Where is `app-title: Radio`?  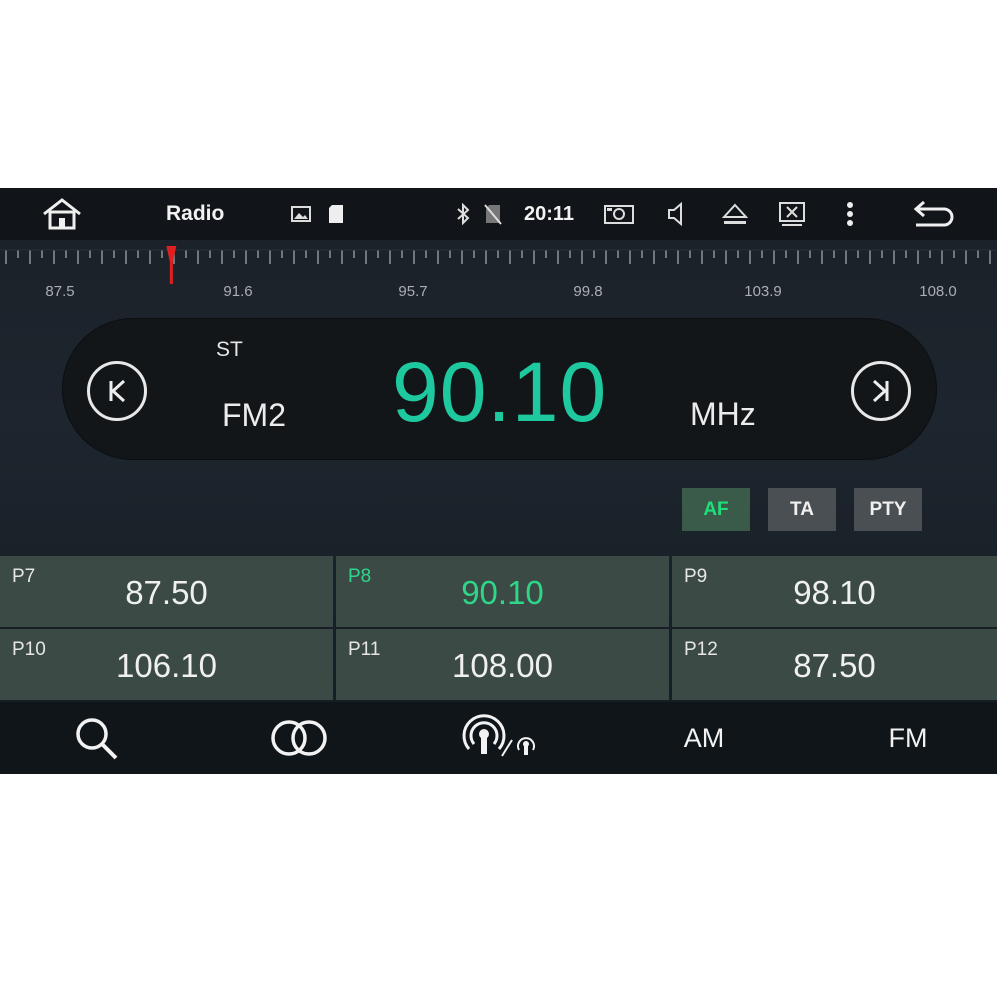 app-title: Radio is located at coordinates (195, 213).